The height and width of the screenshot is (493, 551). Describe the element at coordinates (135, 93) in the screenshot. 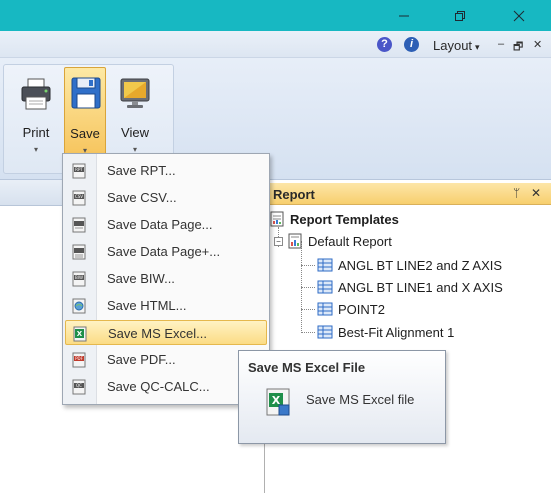

I see `monitor-icon` at that location.